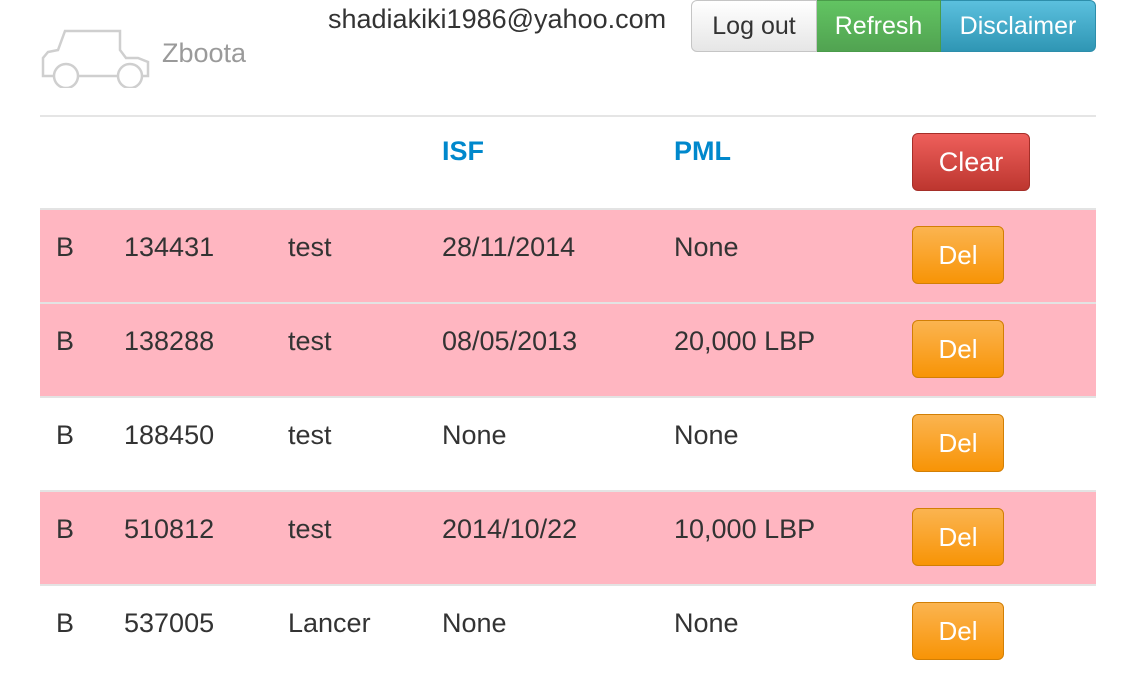 Image resolution: width=1136 pixels, height=678 pixels. Describe the element at coordinates (97, 59) in the screenshot. I see `car-logo-icon` at that location.